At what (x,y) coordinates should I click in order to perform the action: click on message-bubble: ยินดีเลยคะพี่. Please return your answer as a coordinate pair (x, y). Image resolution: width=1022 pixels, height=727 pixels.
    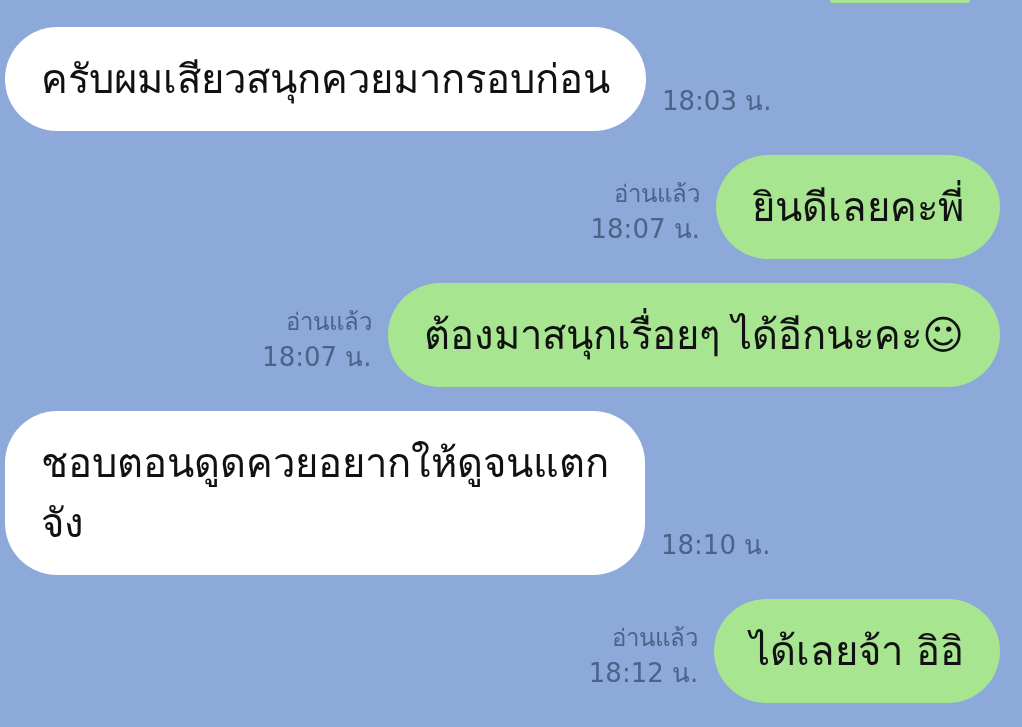
    Looking at the image, I should click on (858, 207).